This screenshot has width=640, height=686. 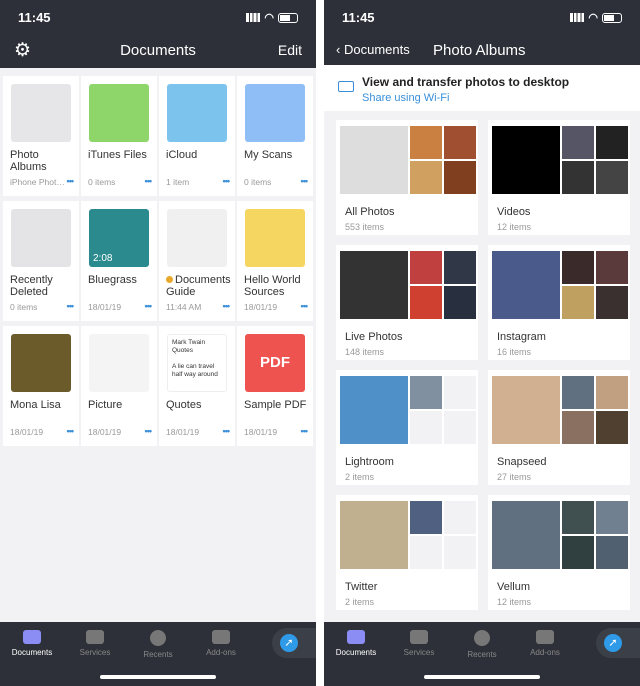 I want to click on album-name: Snapseed, so click(x=522, y=462).